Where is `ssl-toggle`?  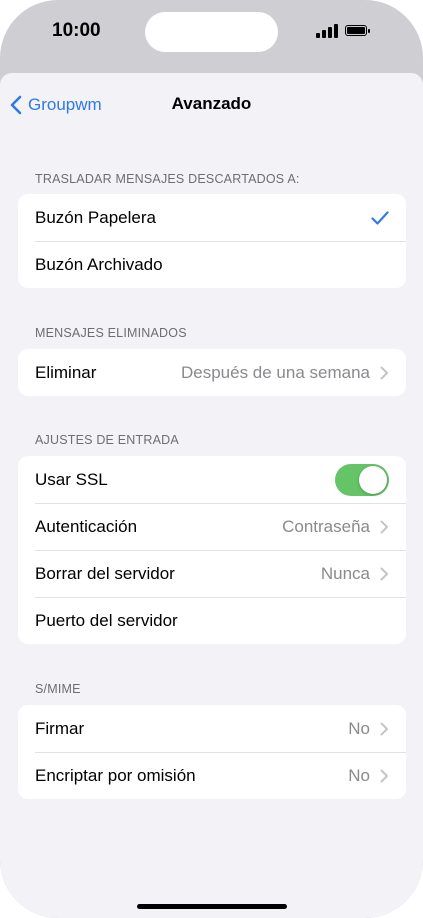
ssl-toggle is located at coordinates (362, 479).